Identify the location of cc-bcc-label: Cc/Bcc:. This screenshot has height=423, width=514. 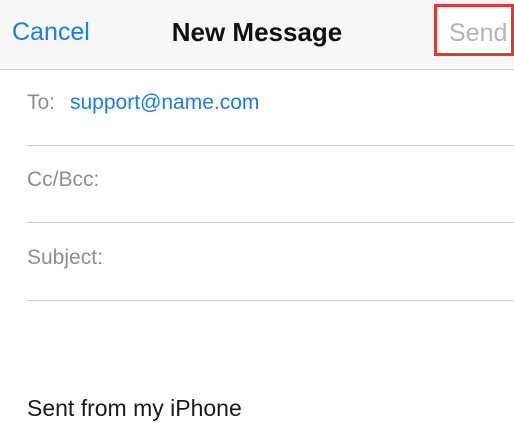
(63, 179).